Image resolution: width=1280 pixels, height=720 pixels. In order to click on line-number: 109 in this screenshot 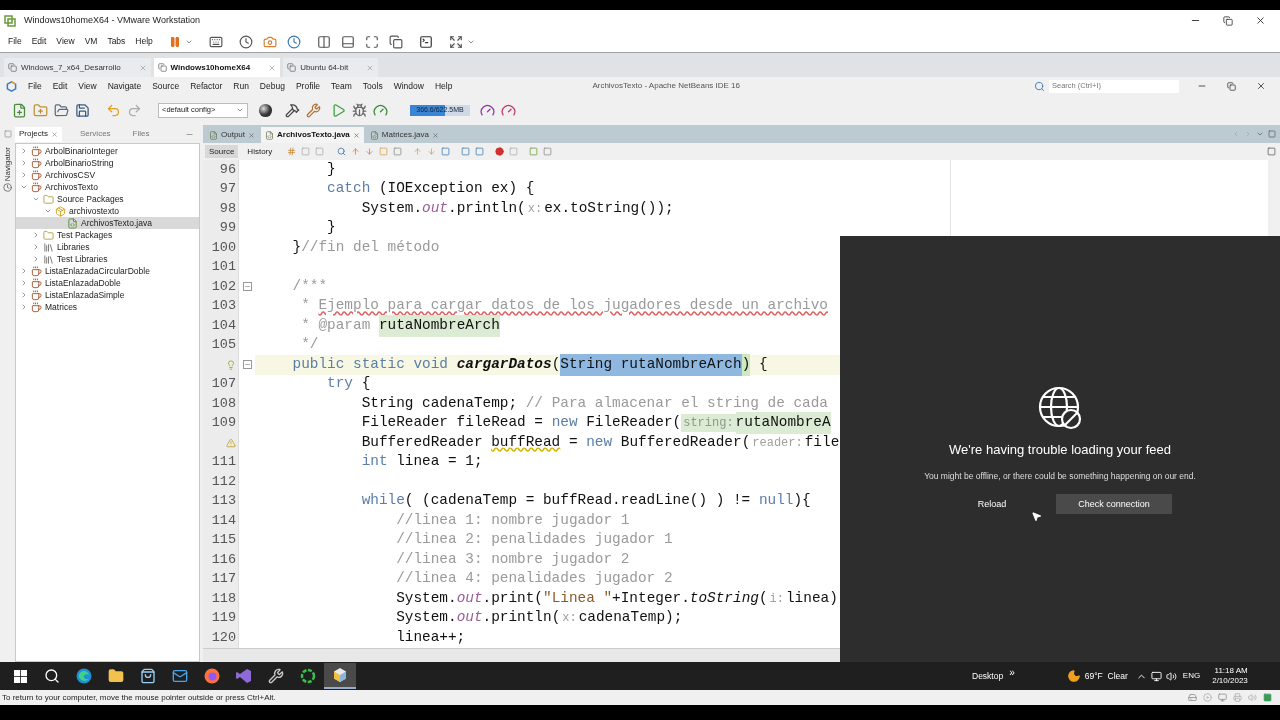, I will do `click(223, 423)`.